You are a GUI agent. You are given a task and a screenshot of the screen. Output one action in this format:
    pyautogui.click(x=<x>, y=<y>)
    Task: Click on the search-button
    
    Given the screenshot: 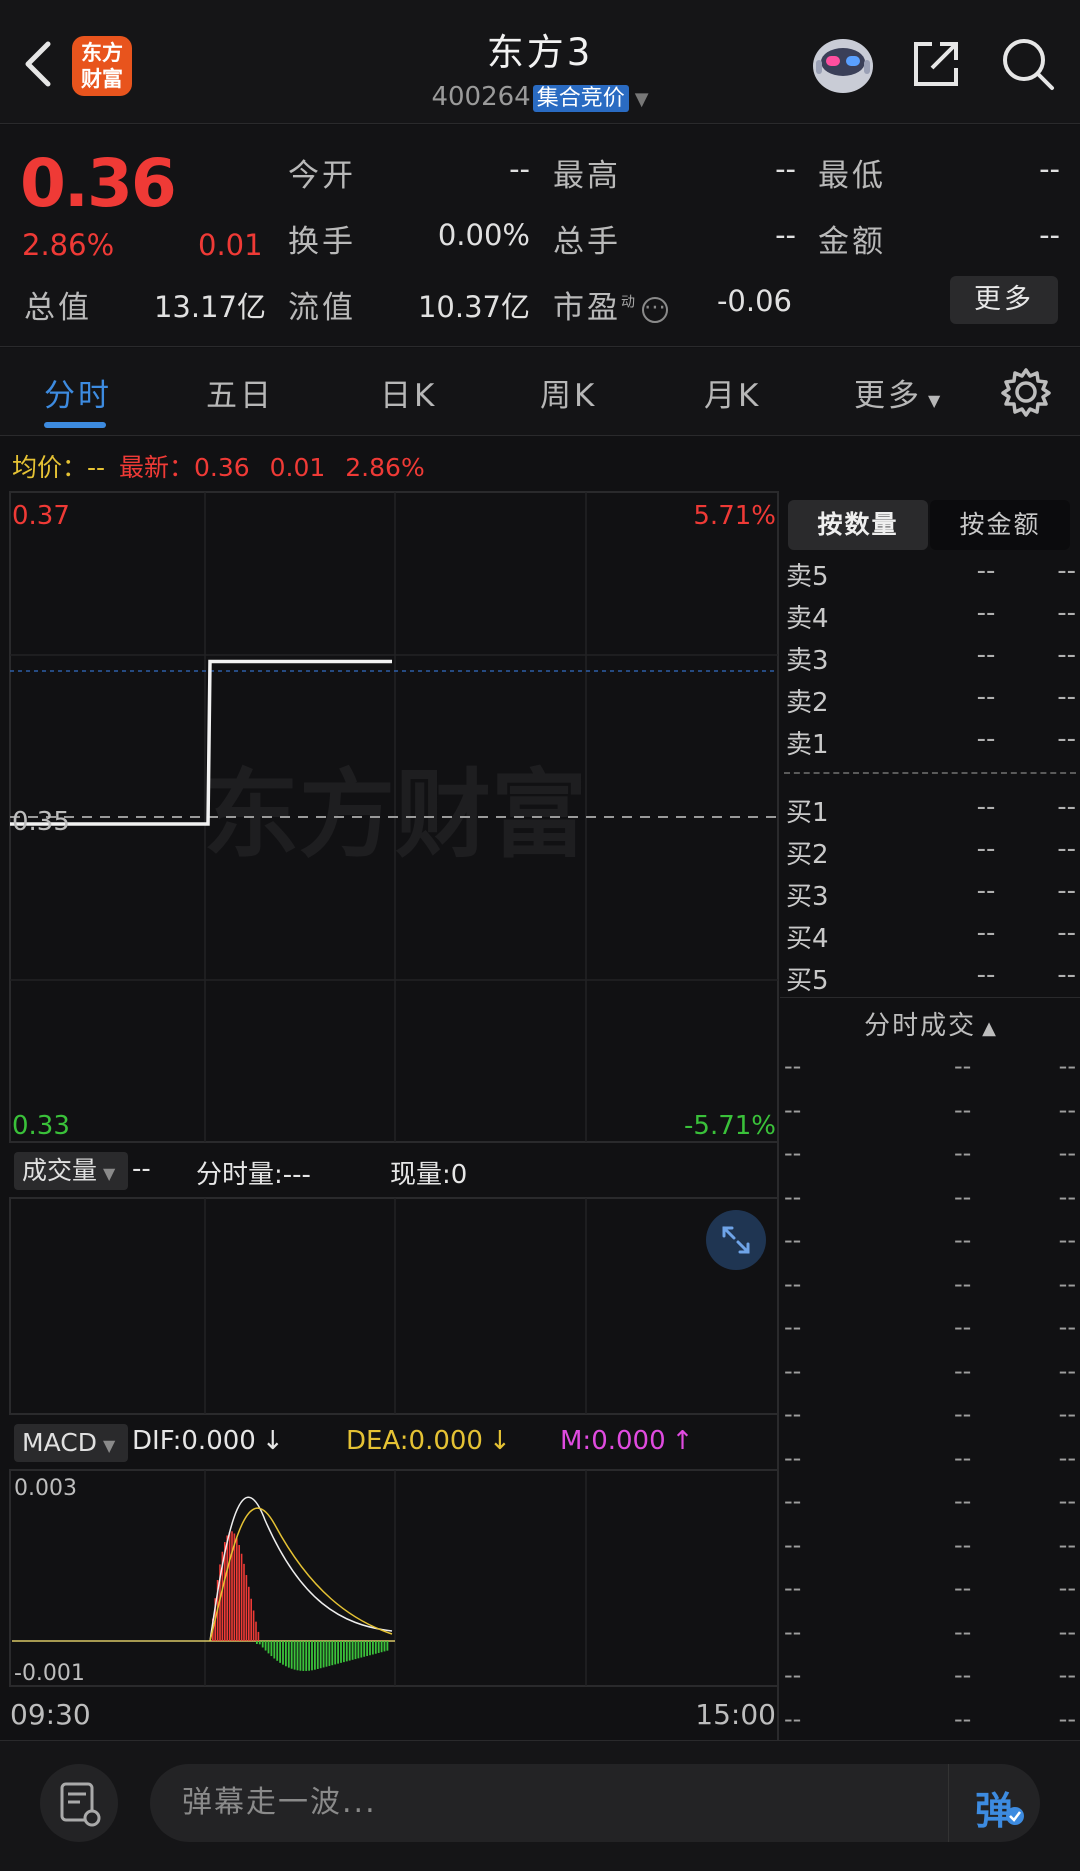 What is the action you would take?
    pyautogui.click(x=1028, y=64)
    